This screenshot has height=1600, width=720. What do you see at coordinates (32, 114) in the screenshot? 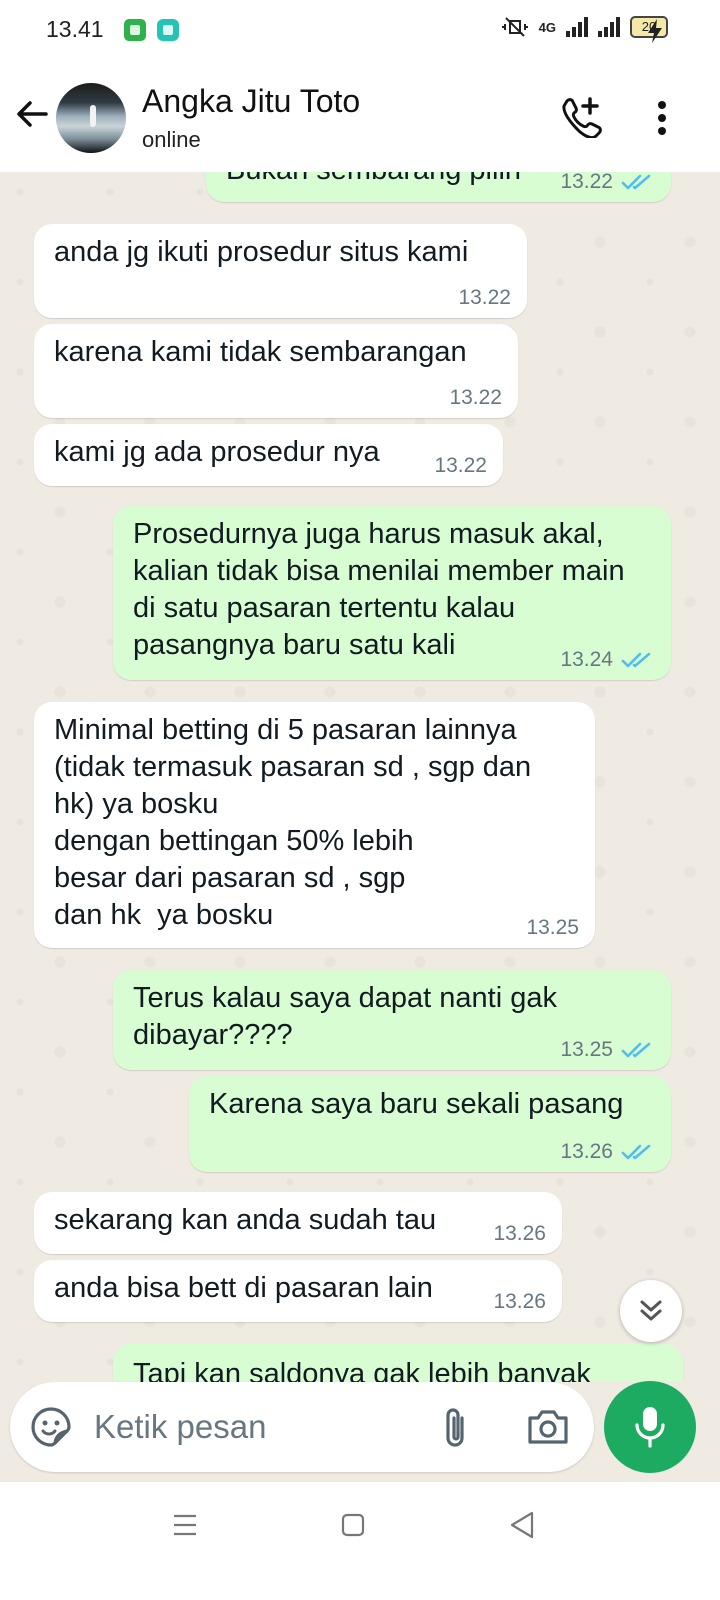
I see `back-arrow-icon` at bounding box center [32, 114].